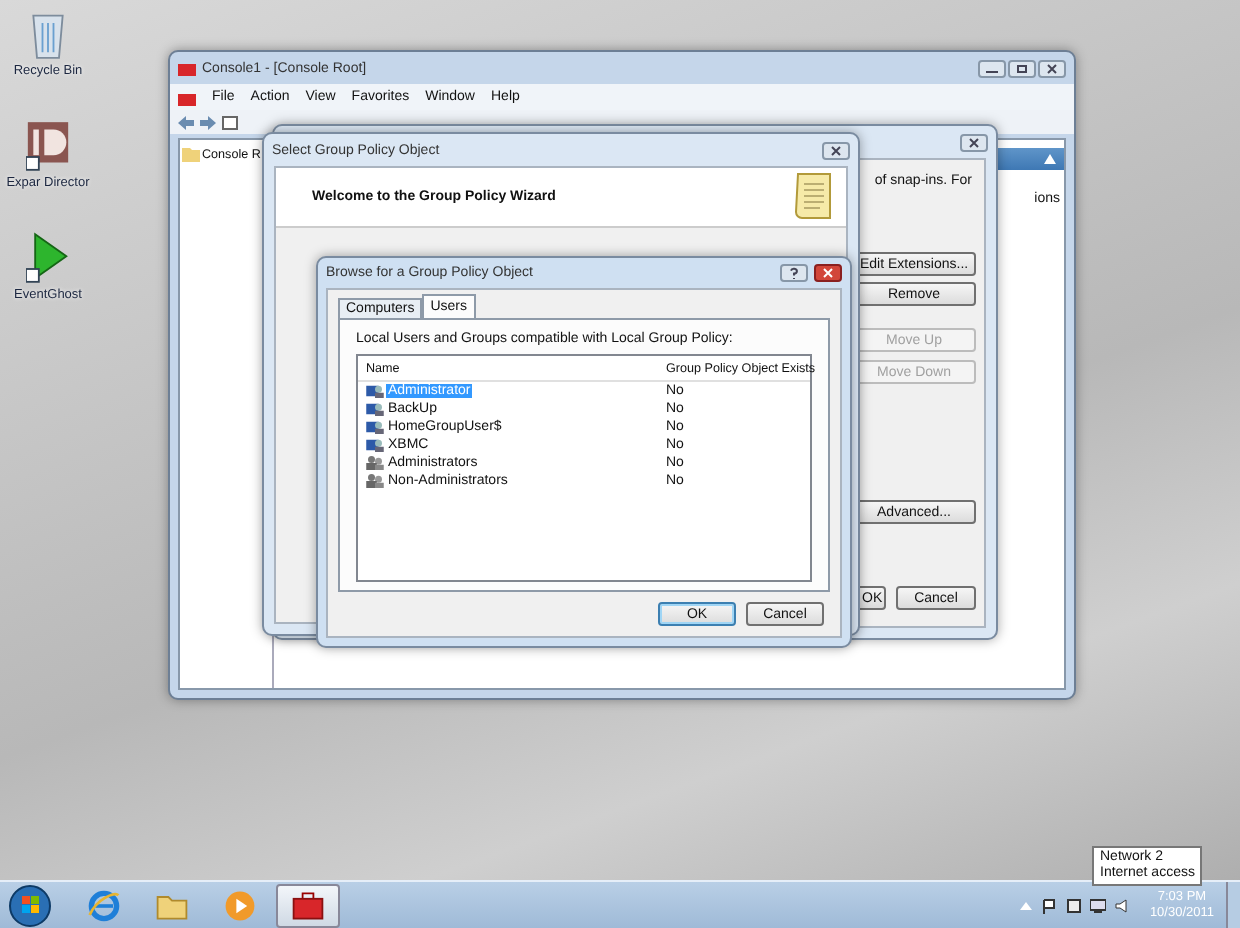 Image resolution: width=1240 pixels, height=928 pixels. I want to click on forward-arrow-icon, so click(208, 122).